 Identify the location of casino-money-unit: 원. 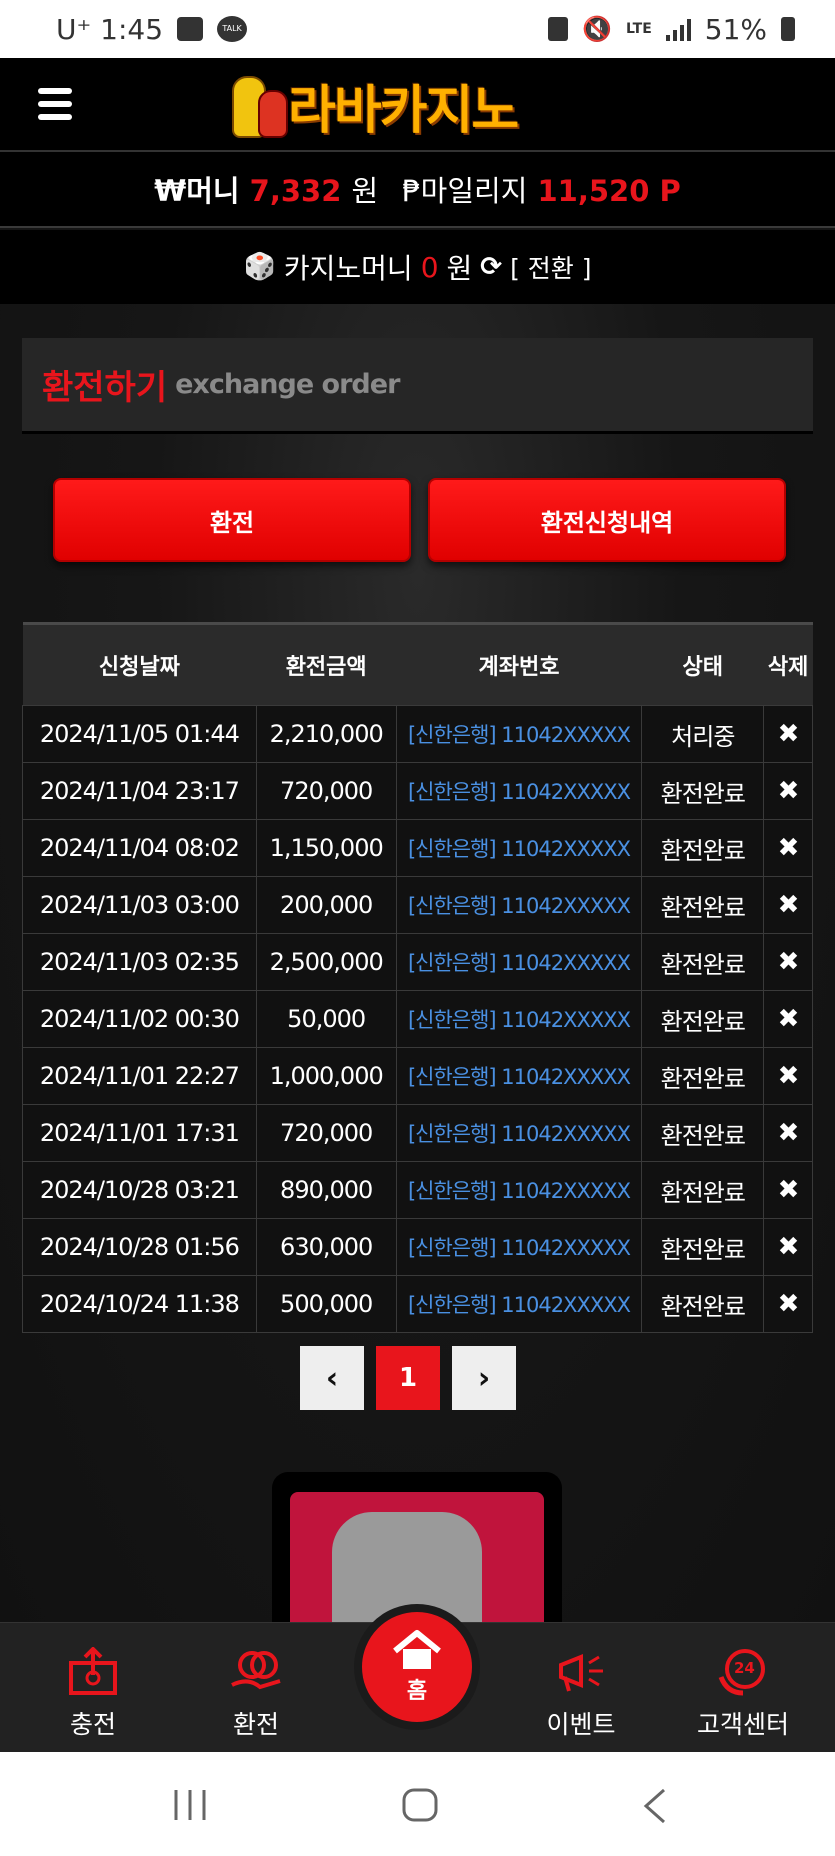
(459, 268).